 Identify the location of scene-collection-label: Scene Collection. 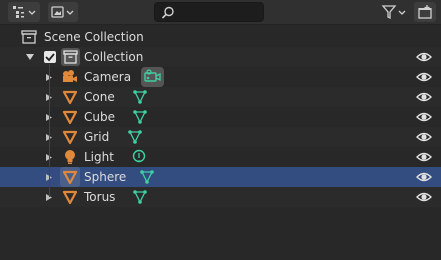
(94, 37).